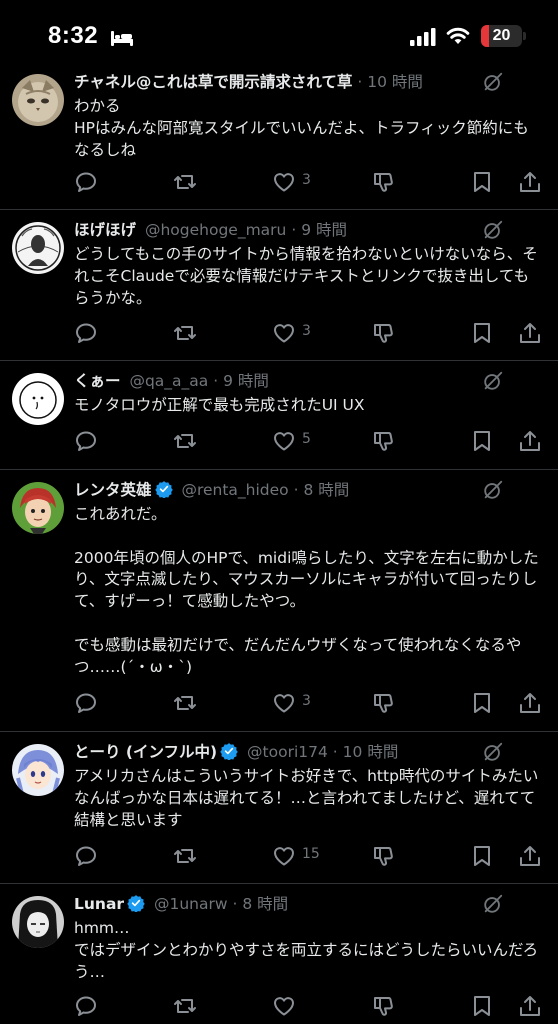 The height and width of the screenshot is (1024, 558). Describe the element at coordinates (136, 903) in the screenshot. I see `verified-badge-icon` at that location.